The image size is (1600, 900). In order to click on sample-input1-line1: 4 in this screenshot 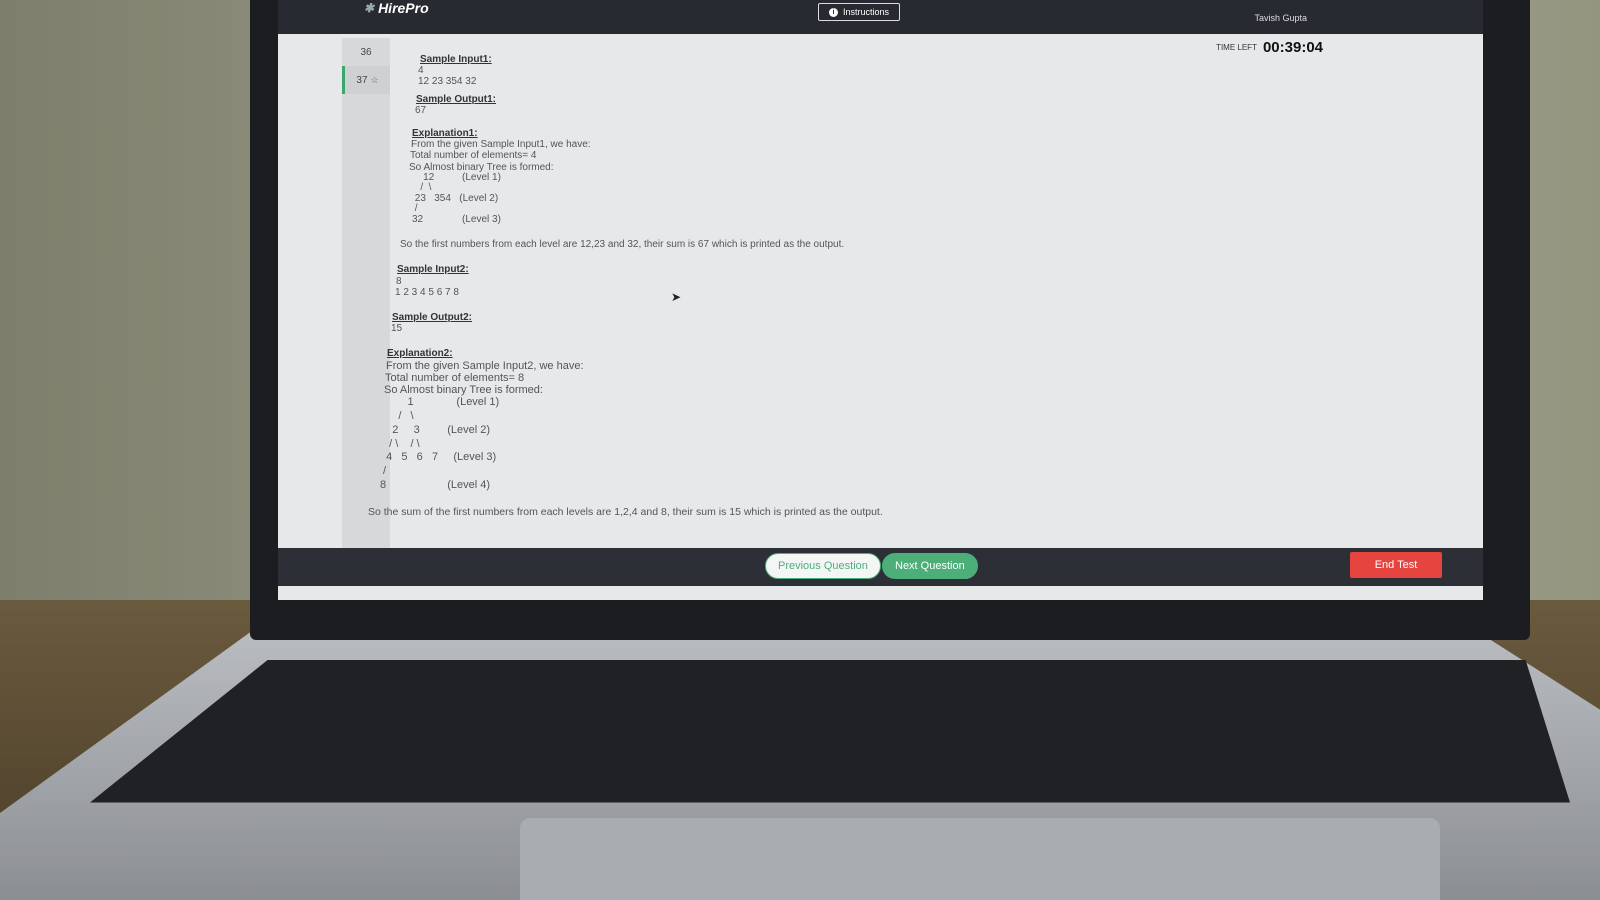, I will do `click(421, 71)`.